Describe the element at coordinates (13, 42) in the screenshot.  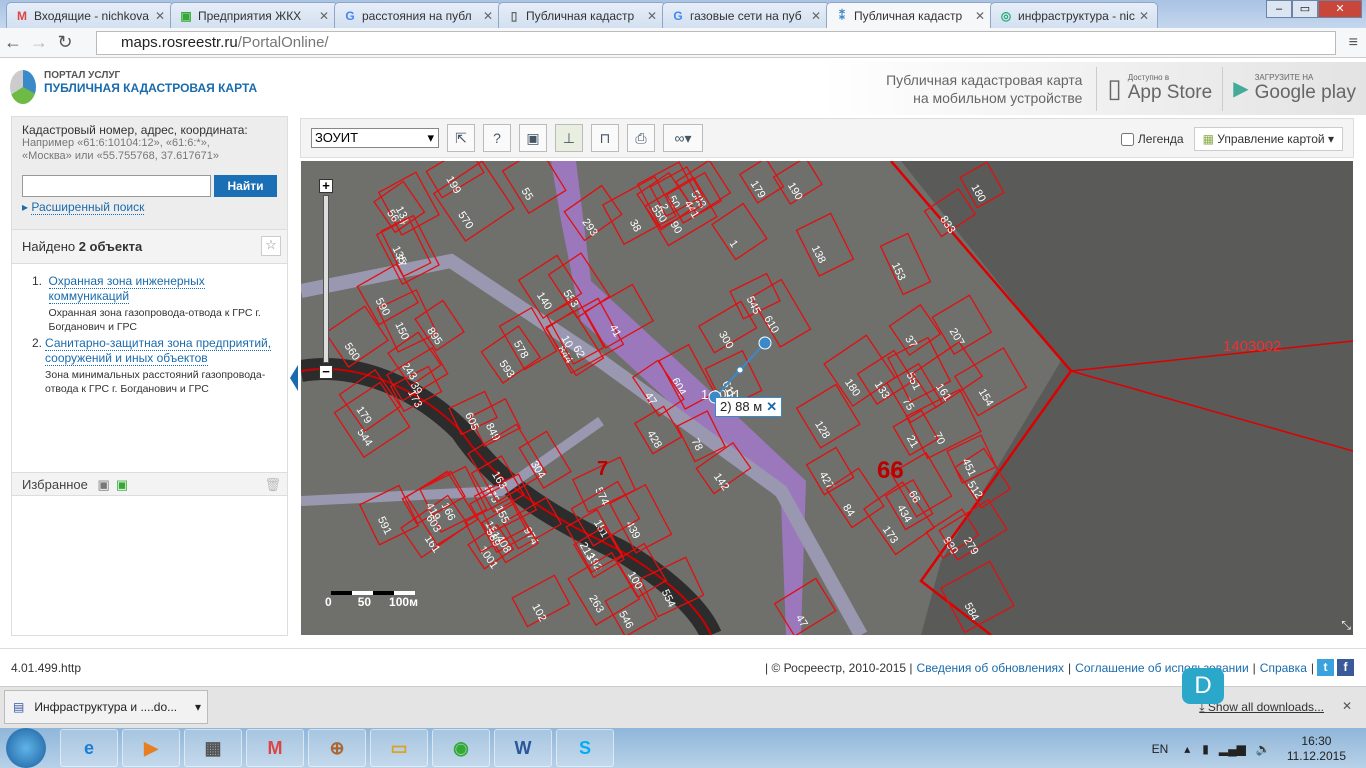
I see `back-icon: ←` at that location.